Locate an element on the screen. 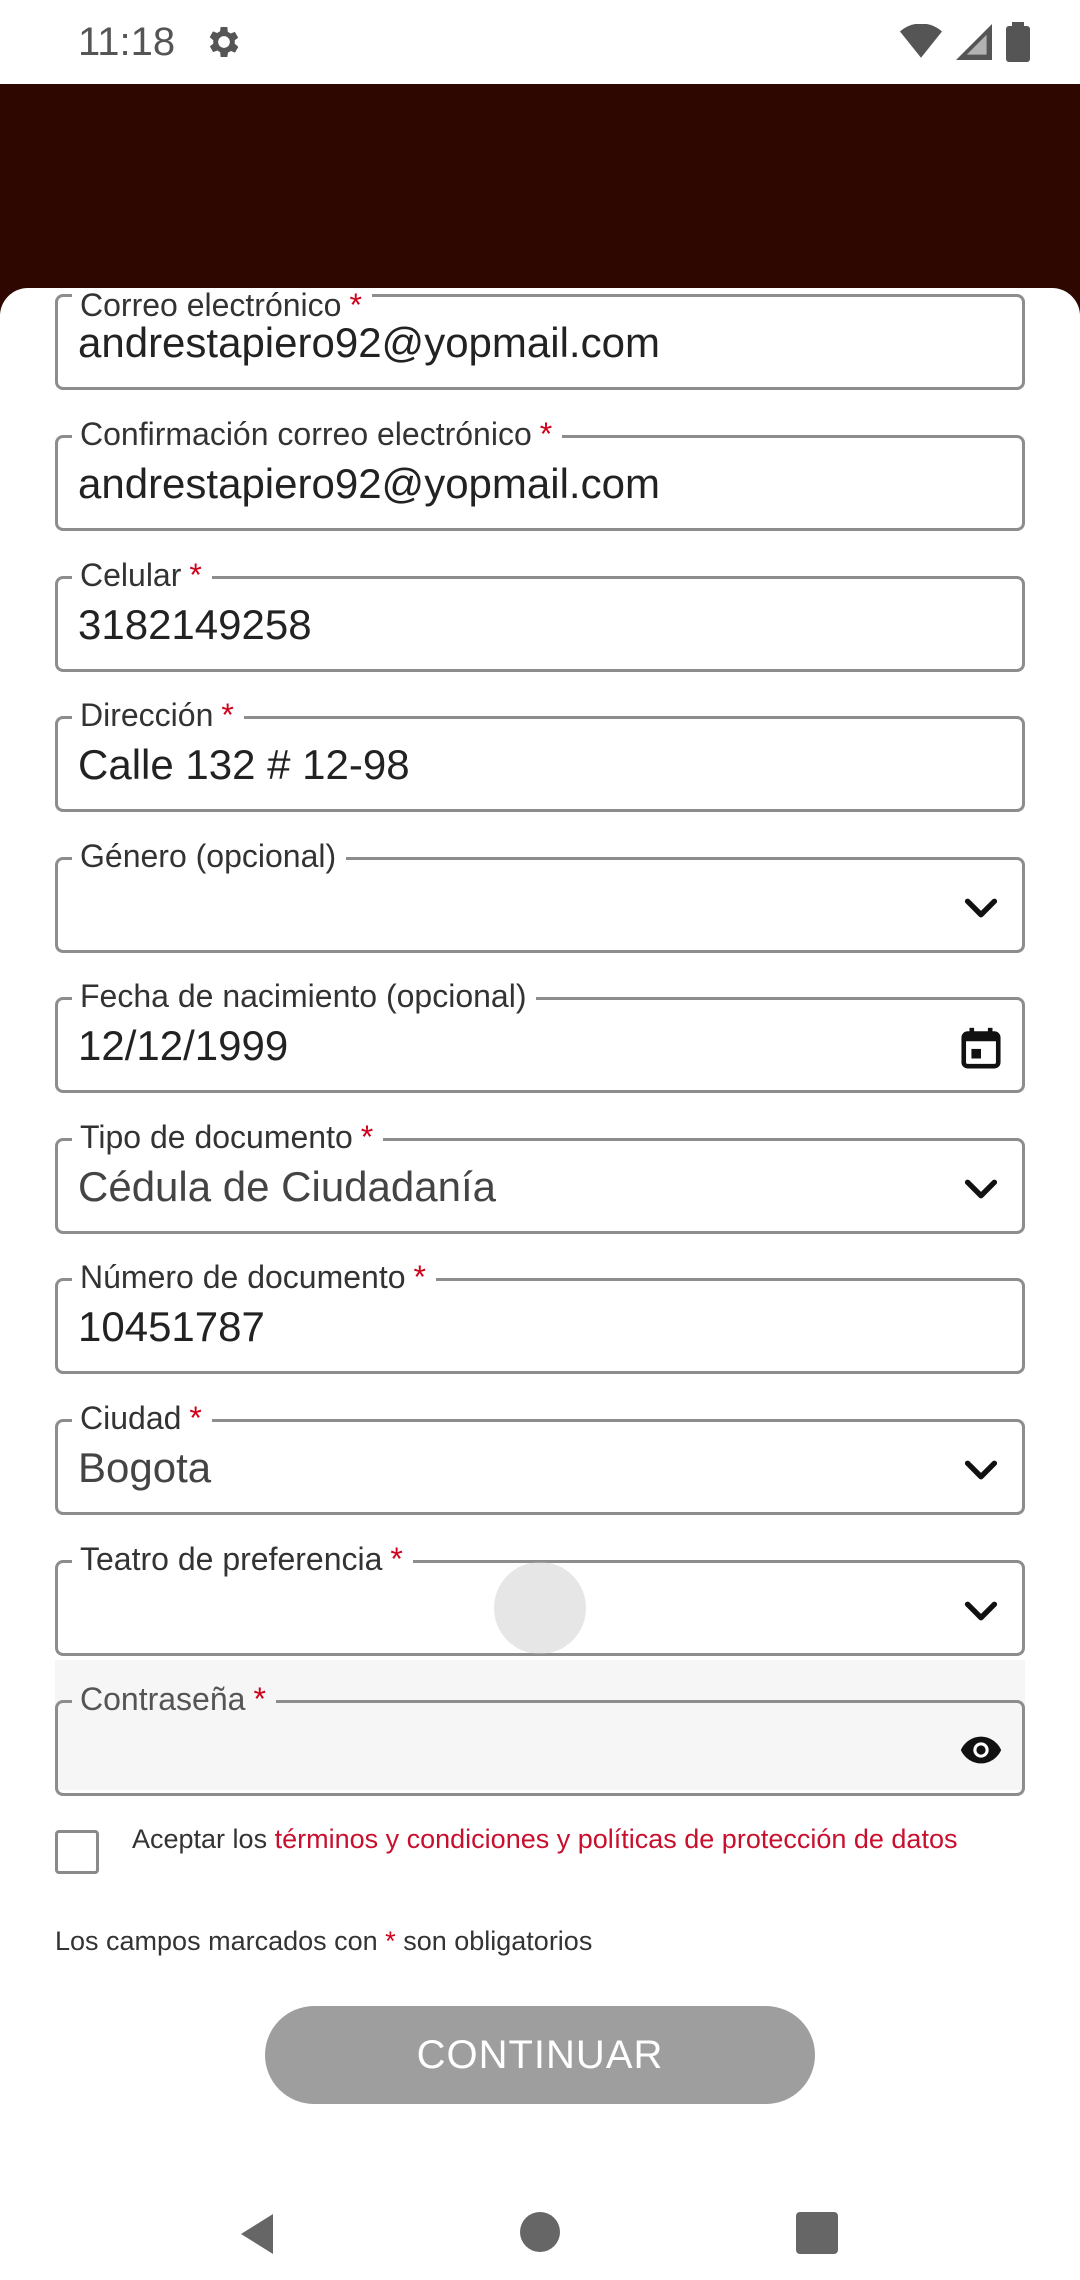  birthdate-label: Fecha de nacimiento (opcional) is located at coordinates (304, 996).